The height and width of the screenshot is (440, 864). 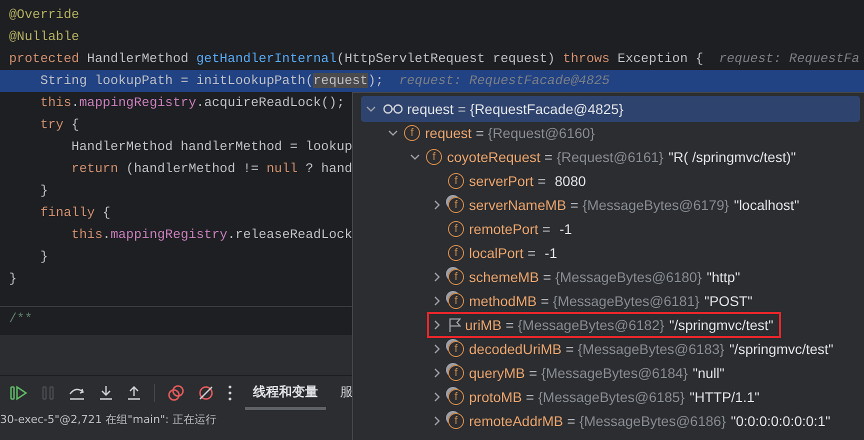 What do you see at coordinates (517, 205) in the screenshot?
I see `variable-name: serverNameMB` at bounding box center [517, 205].